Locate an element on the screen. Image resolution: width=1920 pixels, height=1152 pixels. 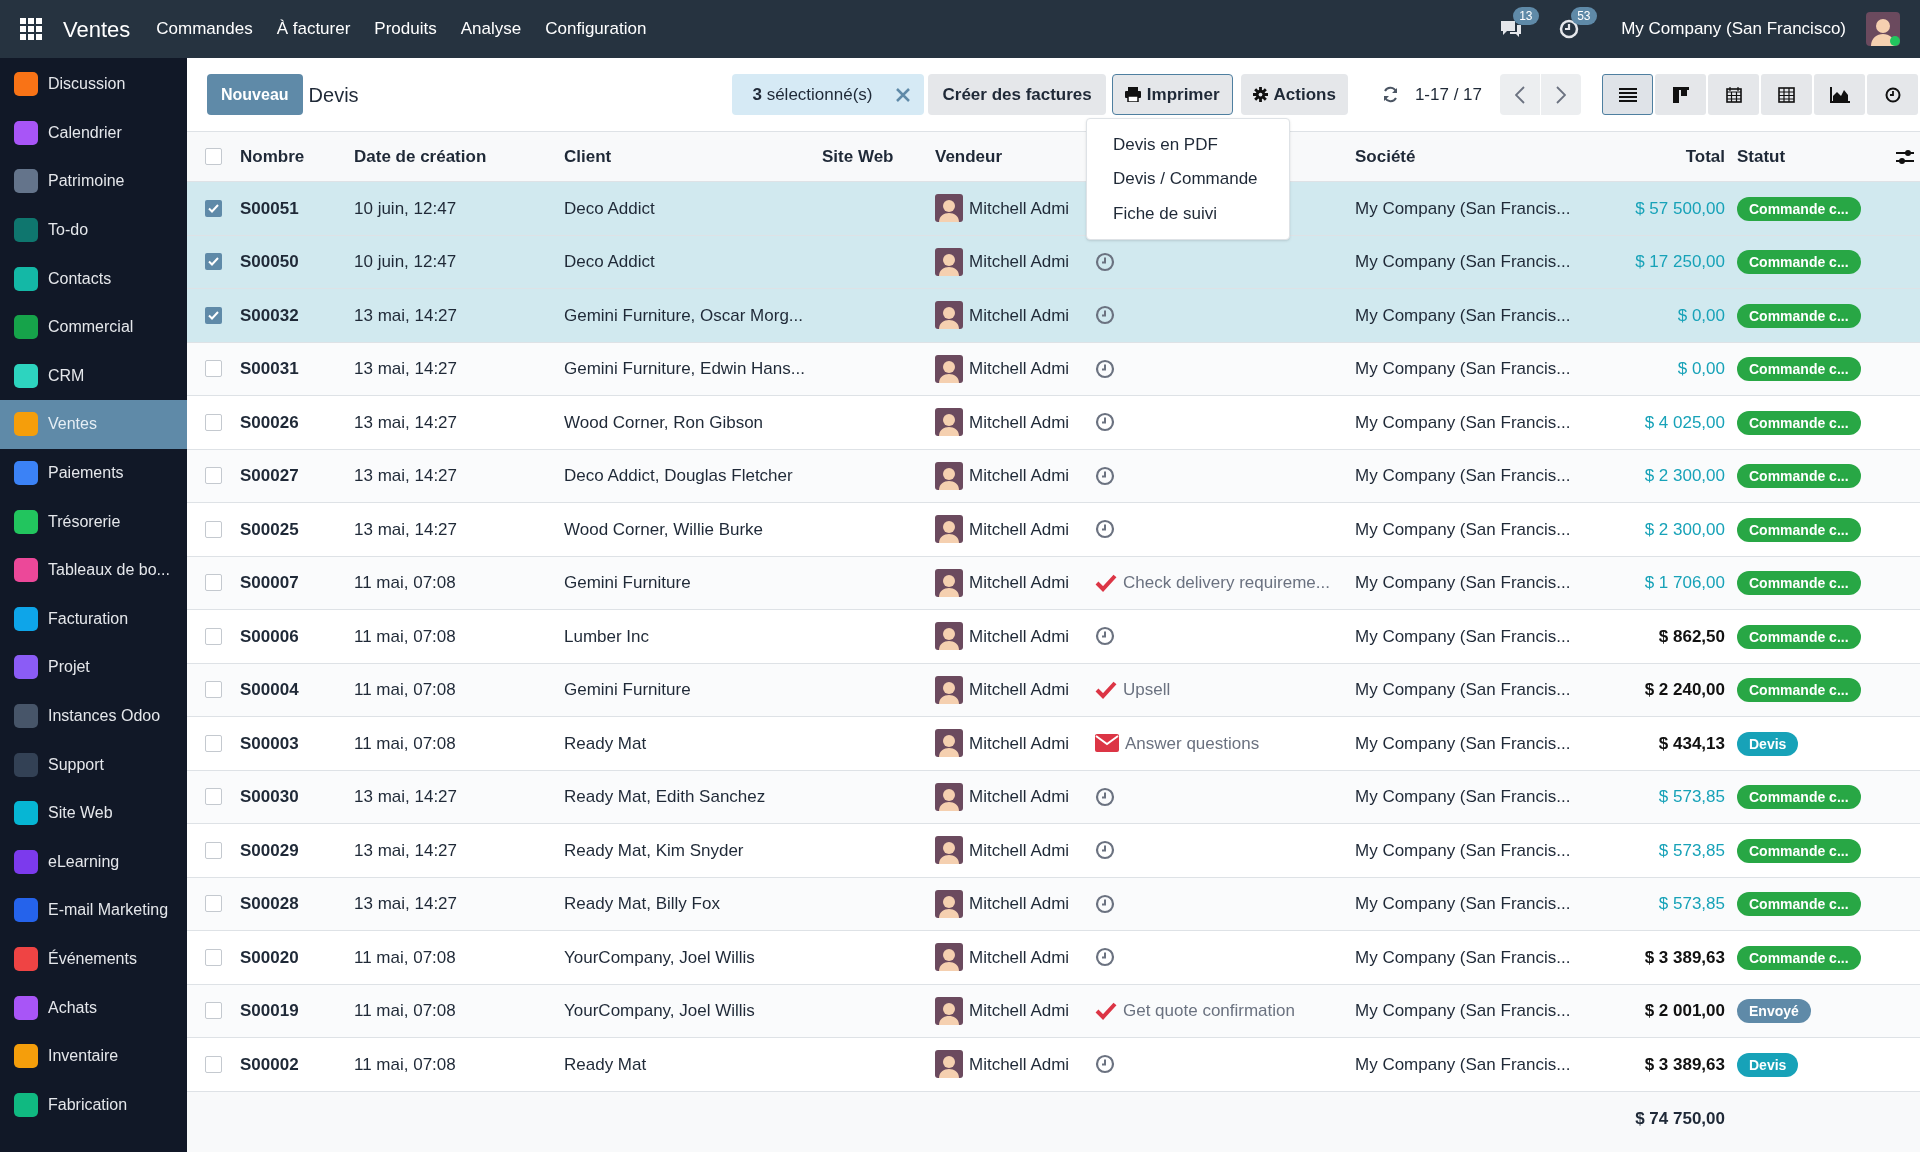
activity-label: Upsell is located at coordinates (1147, 690).